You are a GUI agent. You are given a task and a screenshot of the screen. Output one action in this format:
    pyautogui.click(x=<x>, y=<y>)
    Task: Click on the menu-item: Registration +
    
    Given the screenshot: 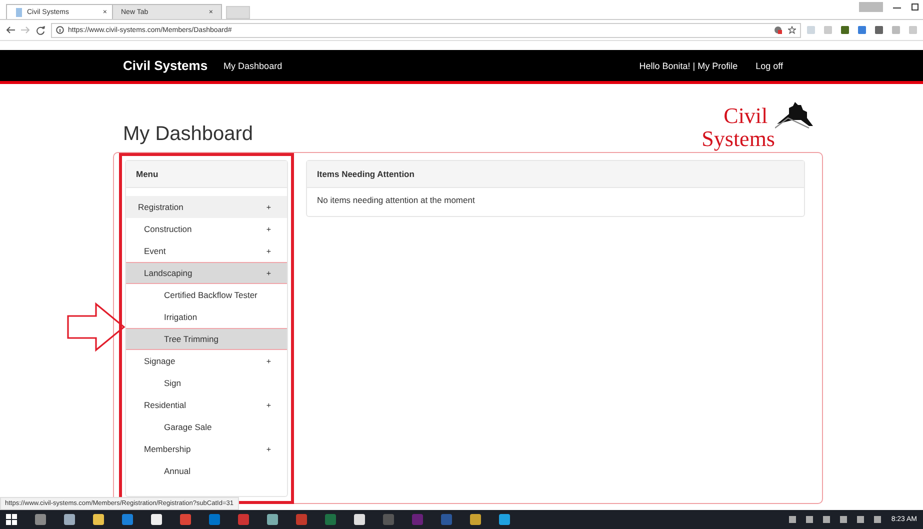 What is the action you would take?
    pyautogui.click(x=206, y=207)
    